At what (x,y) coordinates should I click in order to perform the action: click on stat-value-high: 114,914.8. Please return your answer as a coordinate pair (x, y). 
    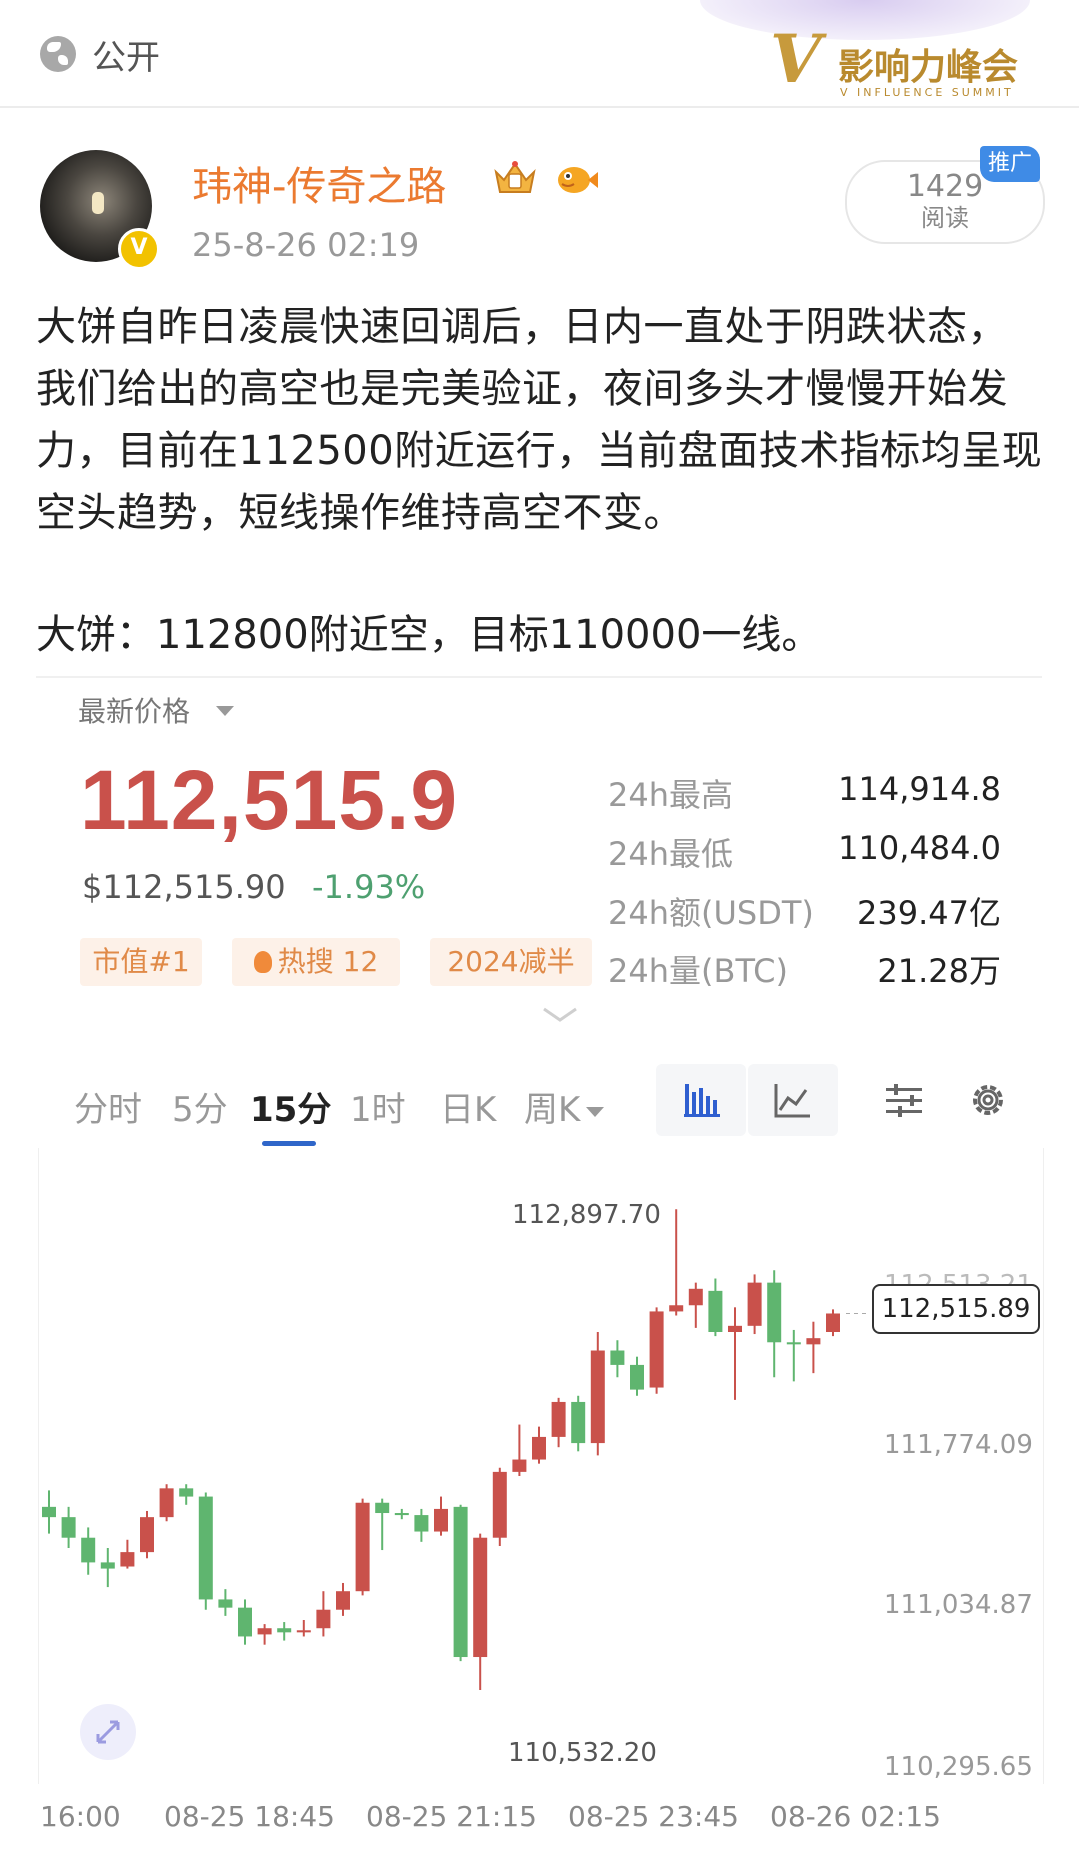
    Looking at the image, I should click on (919, 789).